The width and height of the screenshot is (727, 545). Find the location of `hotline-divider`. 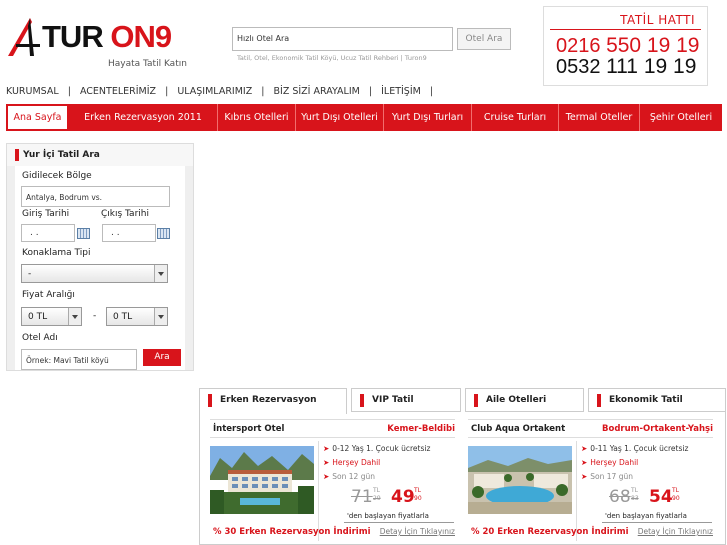

hotline-divider is located at coordinates (625, 29).